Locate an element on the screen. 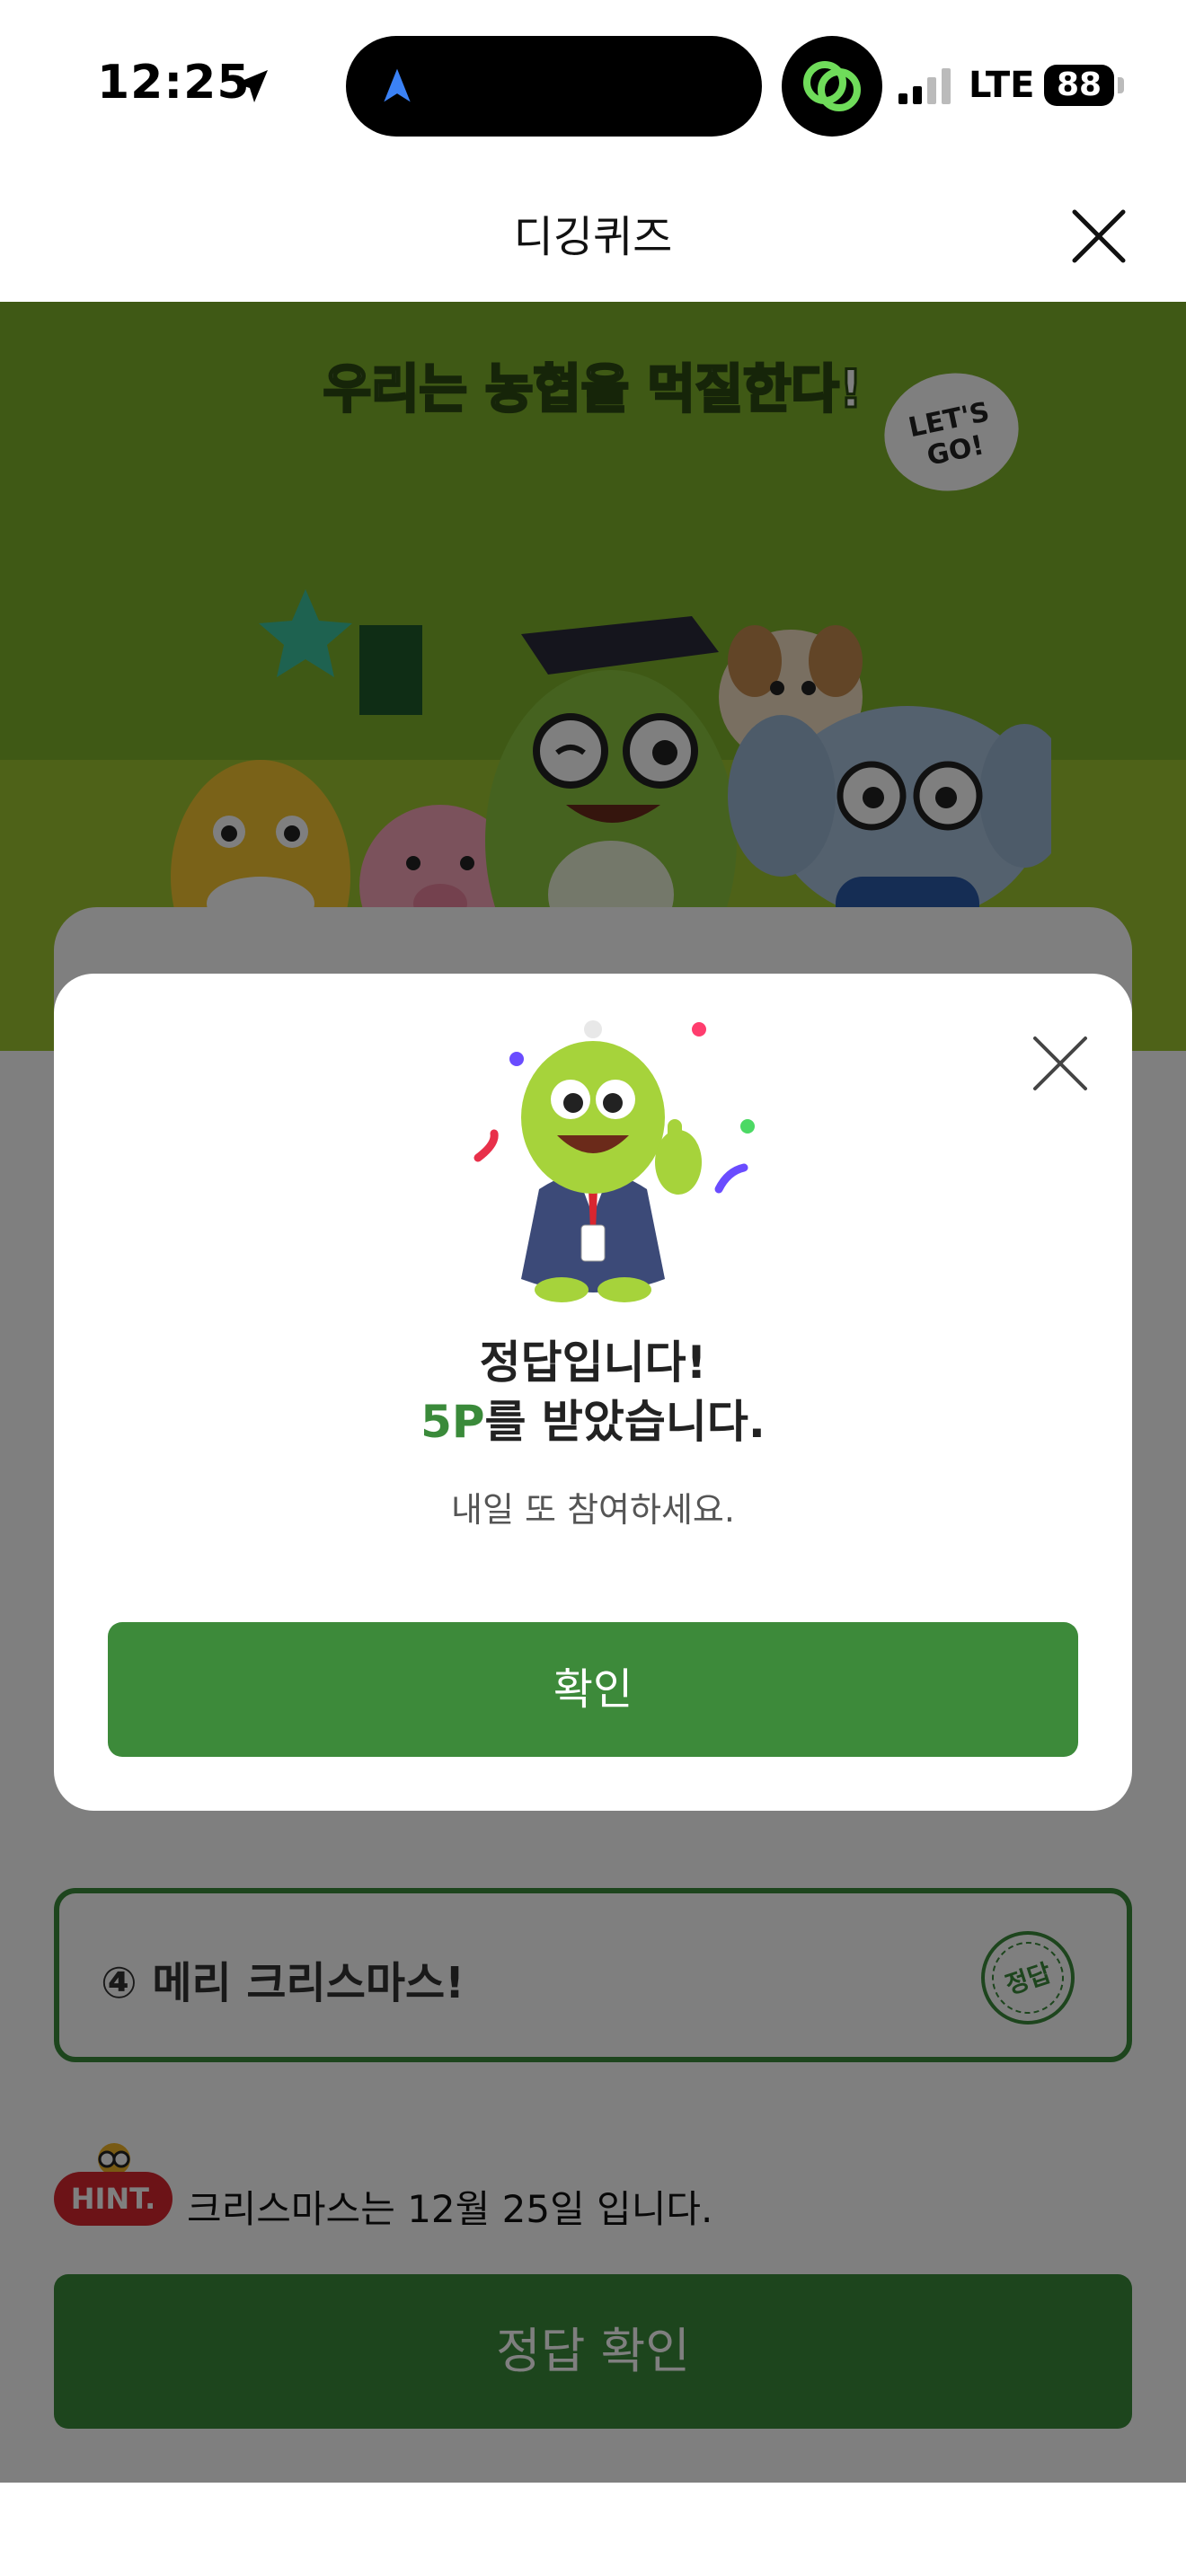  result-title-line1: 정답입니다! is located at coordinates (593, 1363).